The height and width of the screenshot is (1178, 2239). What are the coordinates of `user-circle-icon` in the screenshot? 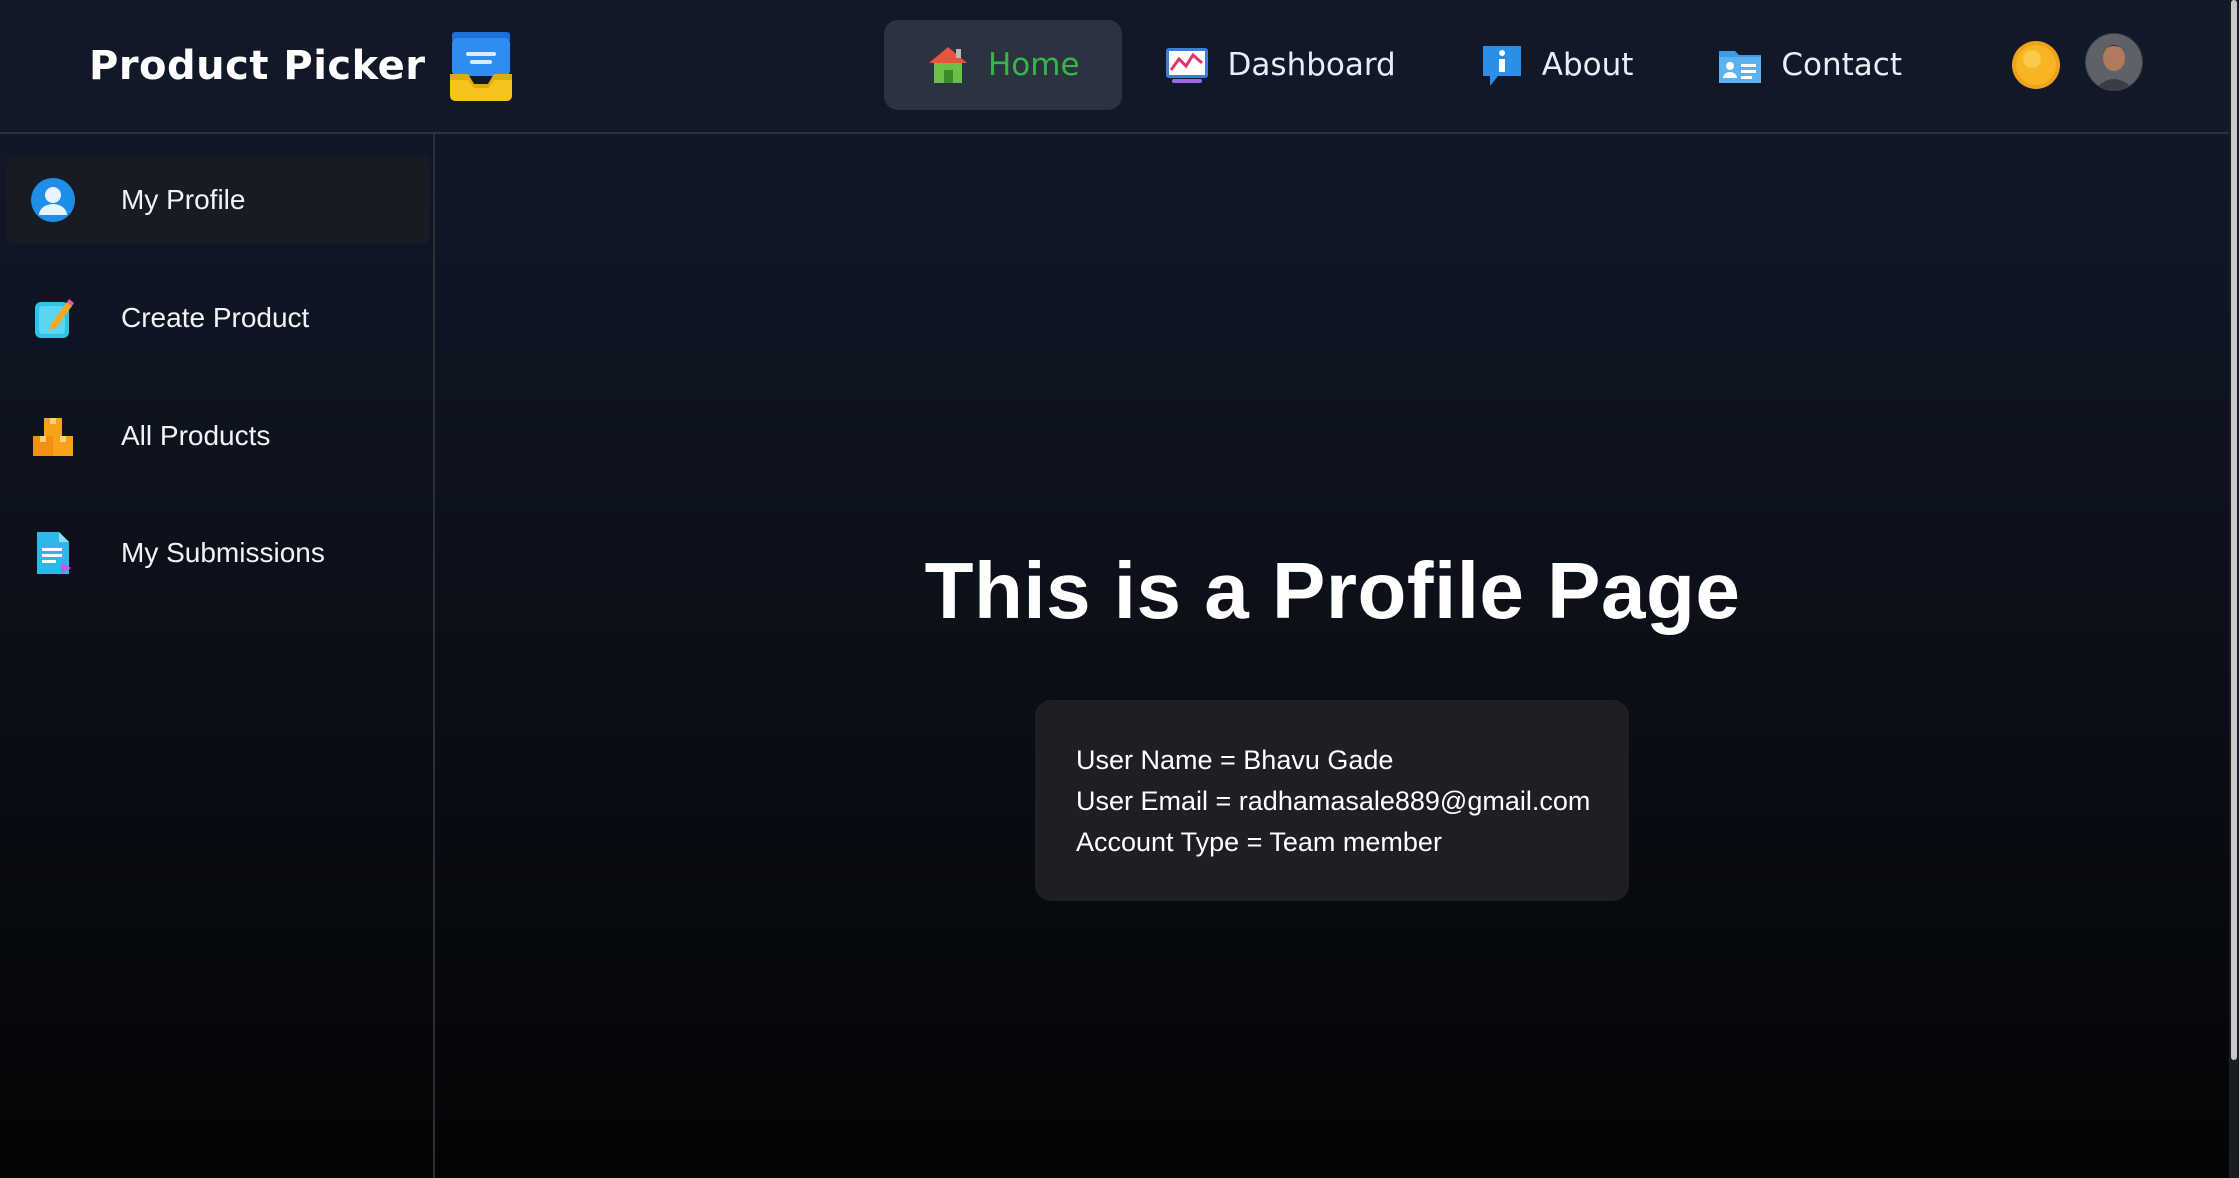 It's located at (53, 200).